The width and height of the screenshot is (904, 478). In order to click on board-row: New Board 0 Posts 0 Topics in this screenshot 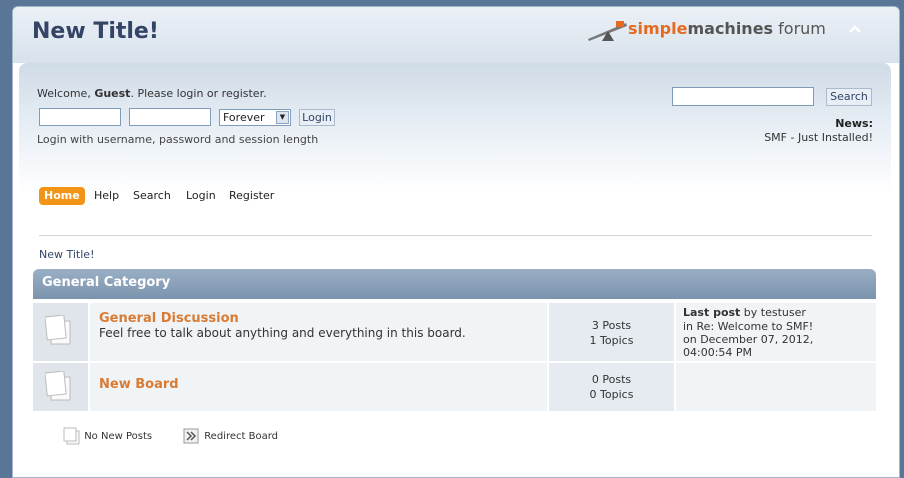, I will do `click(454, 387)`.